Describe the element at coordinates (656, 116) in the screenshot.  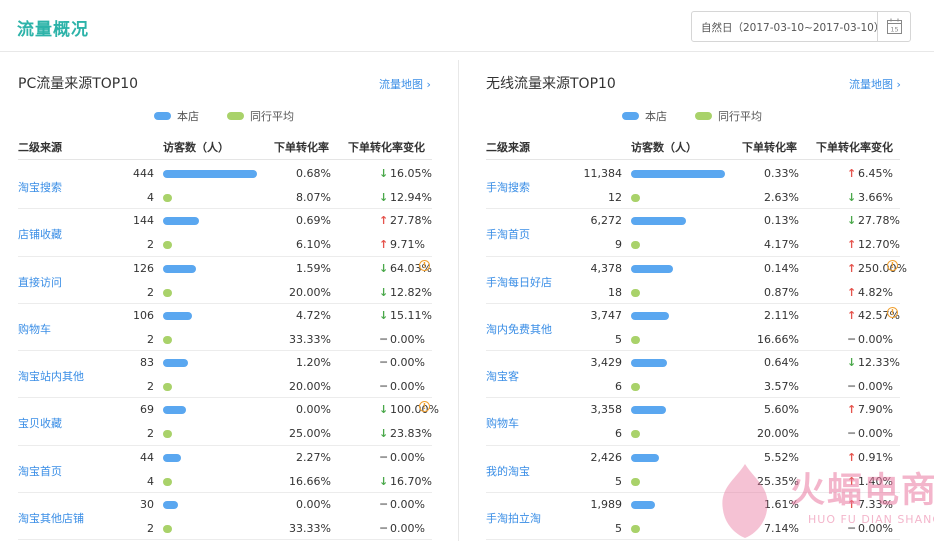
I see `legend-shop-label: 本店` at that location.